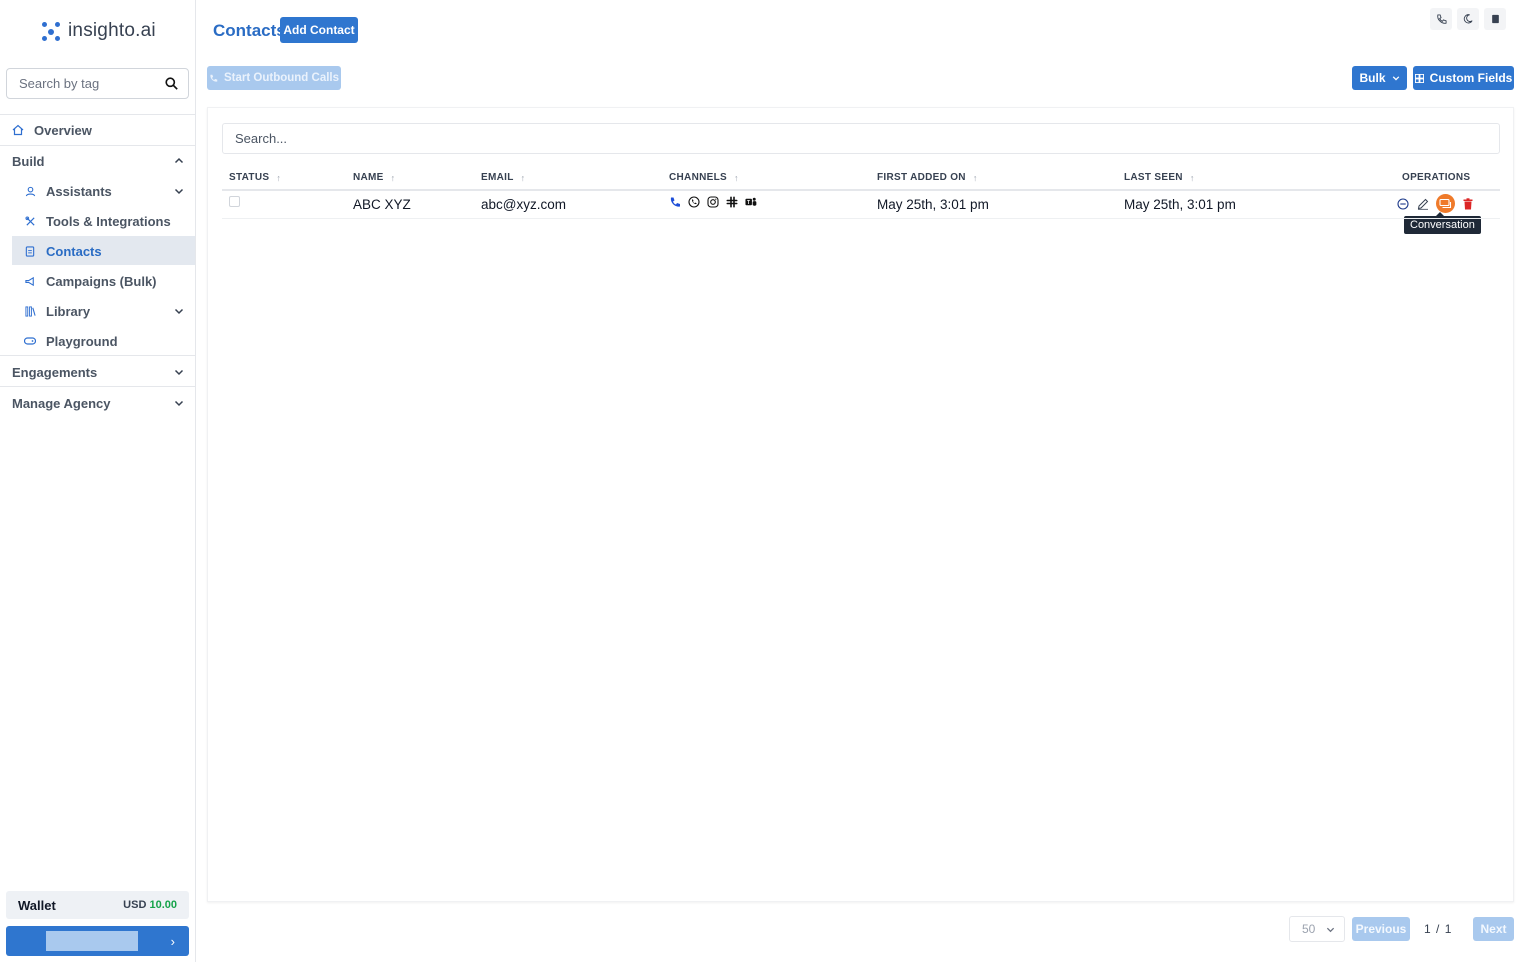 The height and width of the screenshot is (962, 1526). What do you see at coordinates (104, 311) in the screenshot?
I see `sidebar-item-library: Library` at bounding box center [104, 311].